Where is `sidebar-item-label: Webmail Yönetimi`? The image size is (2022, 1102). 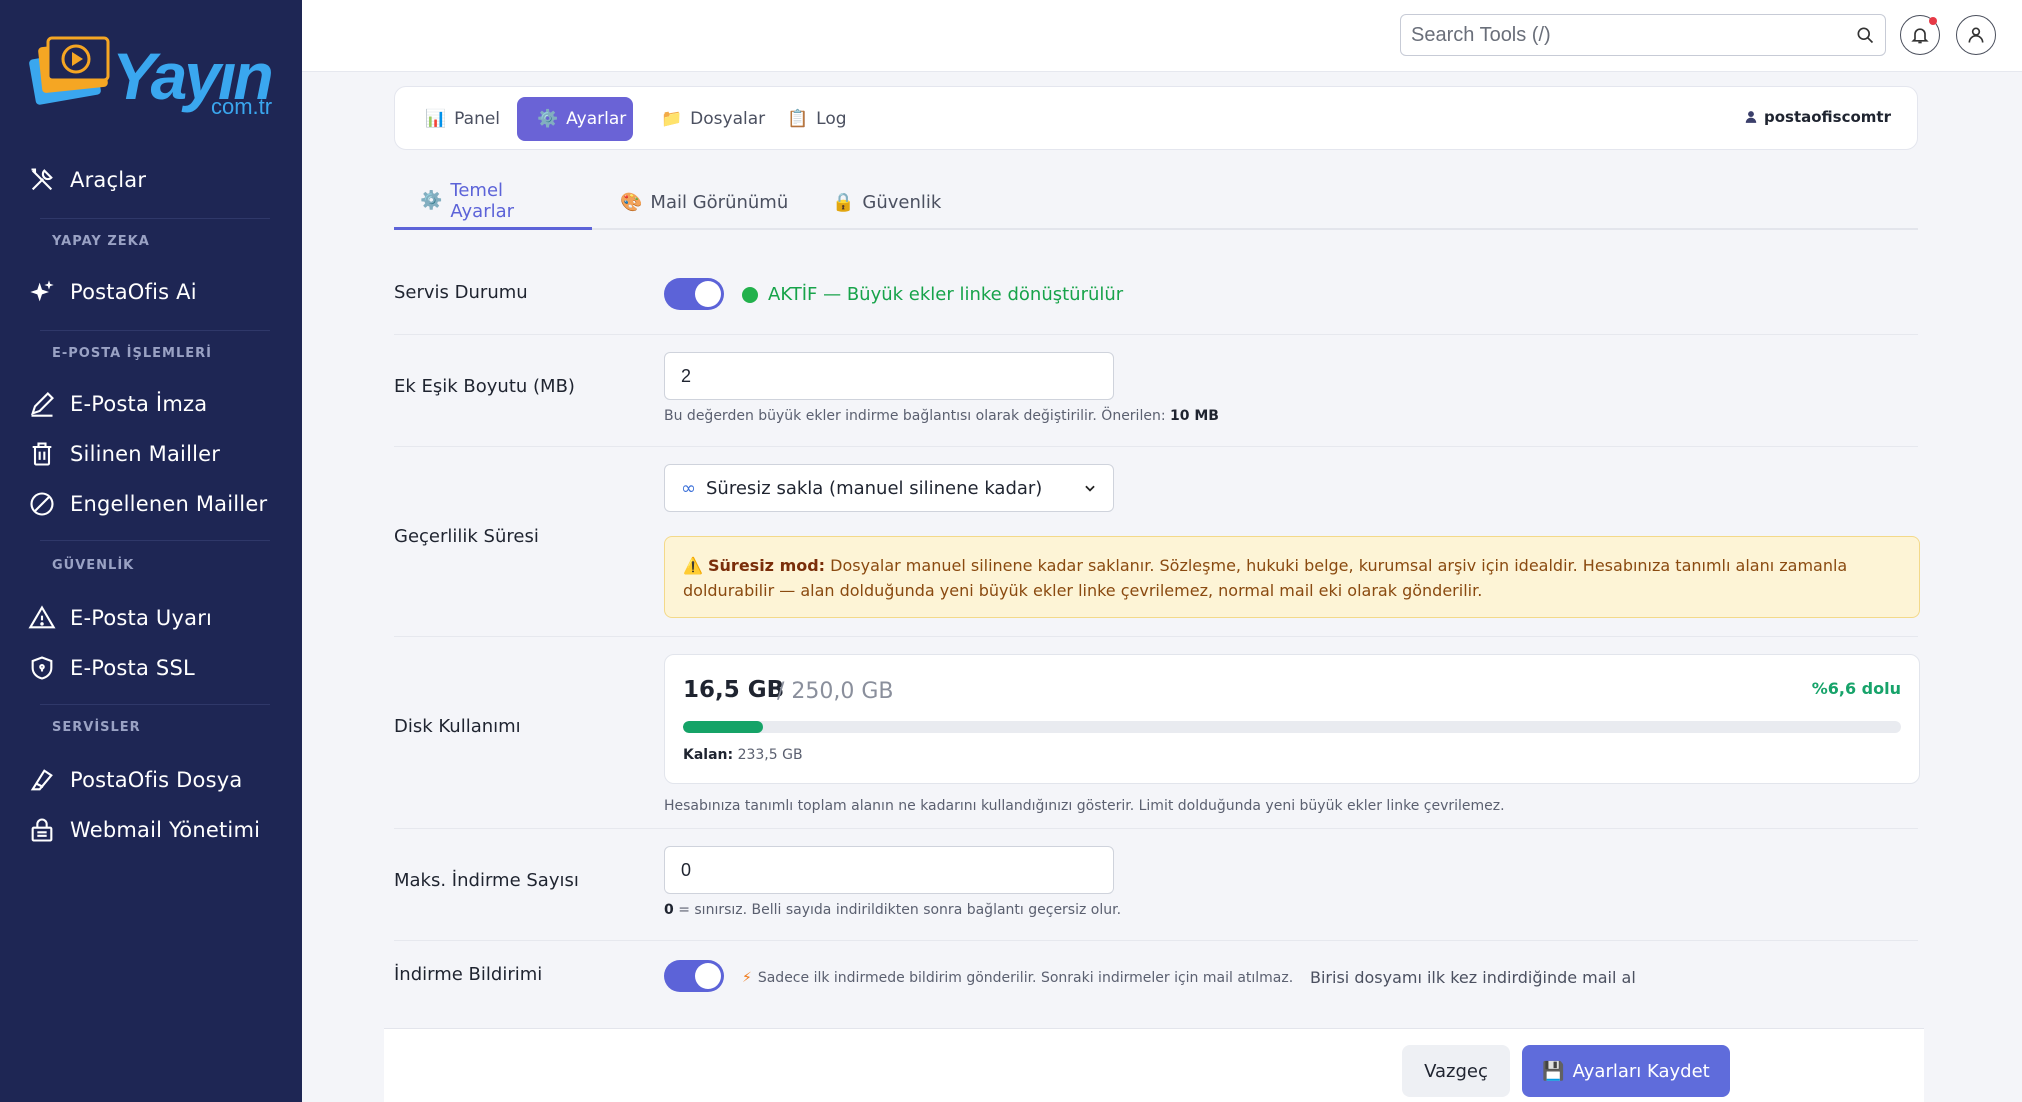
sidebar-item-label: Webmail Yönetimi is located at coordinates (165, 830).